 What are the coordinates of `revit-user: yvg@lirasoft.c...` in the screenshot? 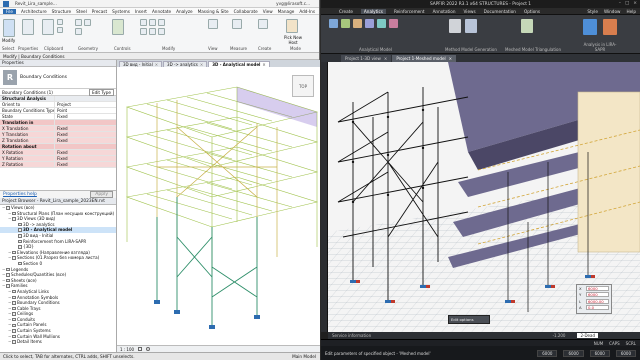 It's located at (296, 3).